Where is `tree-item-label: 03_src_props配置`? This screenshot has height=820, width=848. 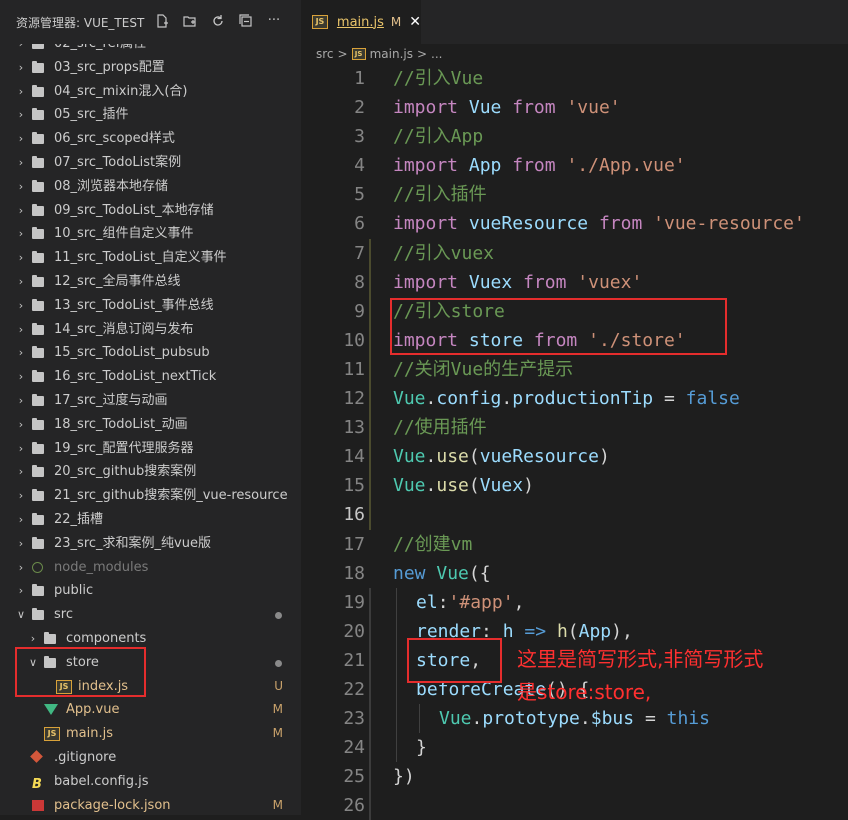
tree-item-label: 03_src_props配置 is located at coordinates (109, 67).